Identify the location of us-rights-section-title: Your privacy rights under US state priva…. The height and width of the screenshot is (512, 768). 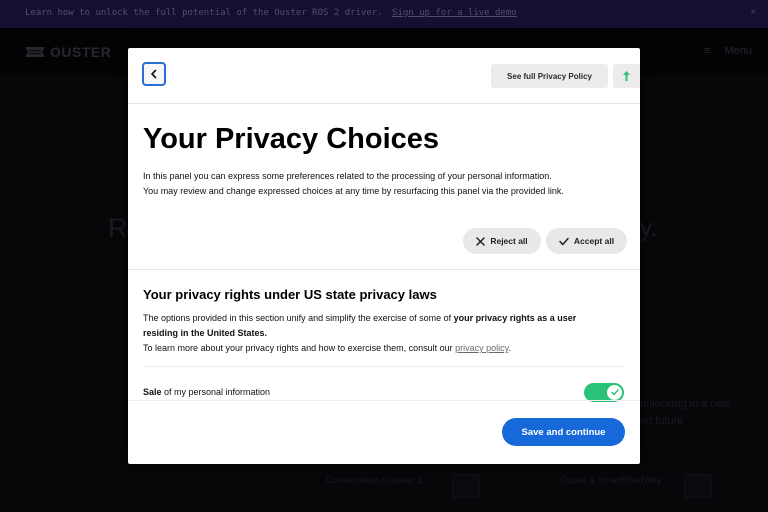
(290, 294).